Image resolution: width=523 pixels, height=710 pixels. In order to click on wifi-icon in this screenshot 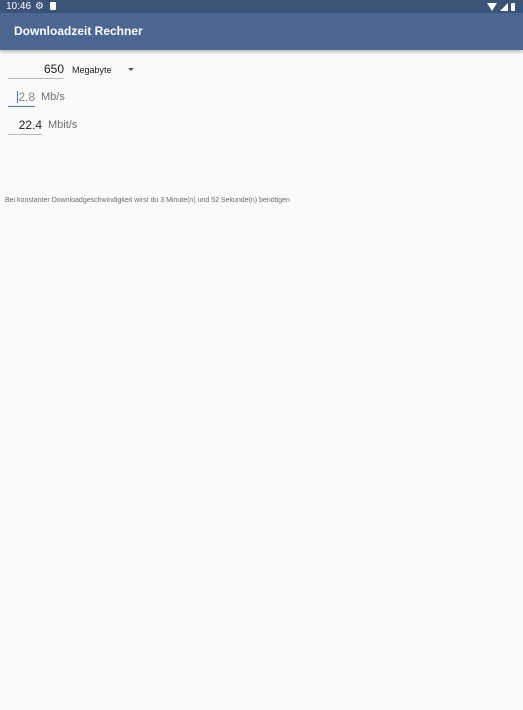, I will do `click(492, 6)`.